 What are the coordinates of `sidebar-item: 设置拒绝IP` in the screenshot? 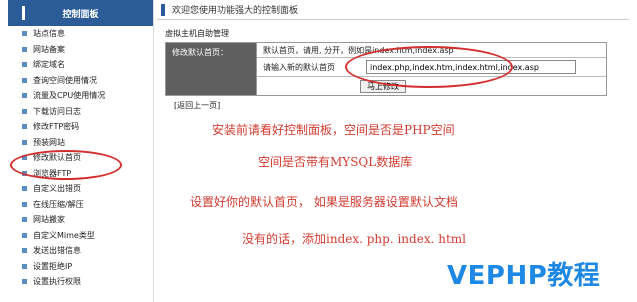 It's located at (80, 267).